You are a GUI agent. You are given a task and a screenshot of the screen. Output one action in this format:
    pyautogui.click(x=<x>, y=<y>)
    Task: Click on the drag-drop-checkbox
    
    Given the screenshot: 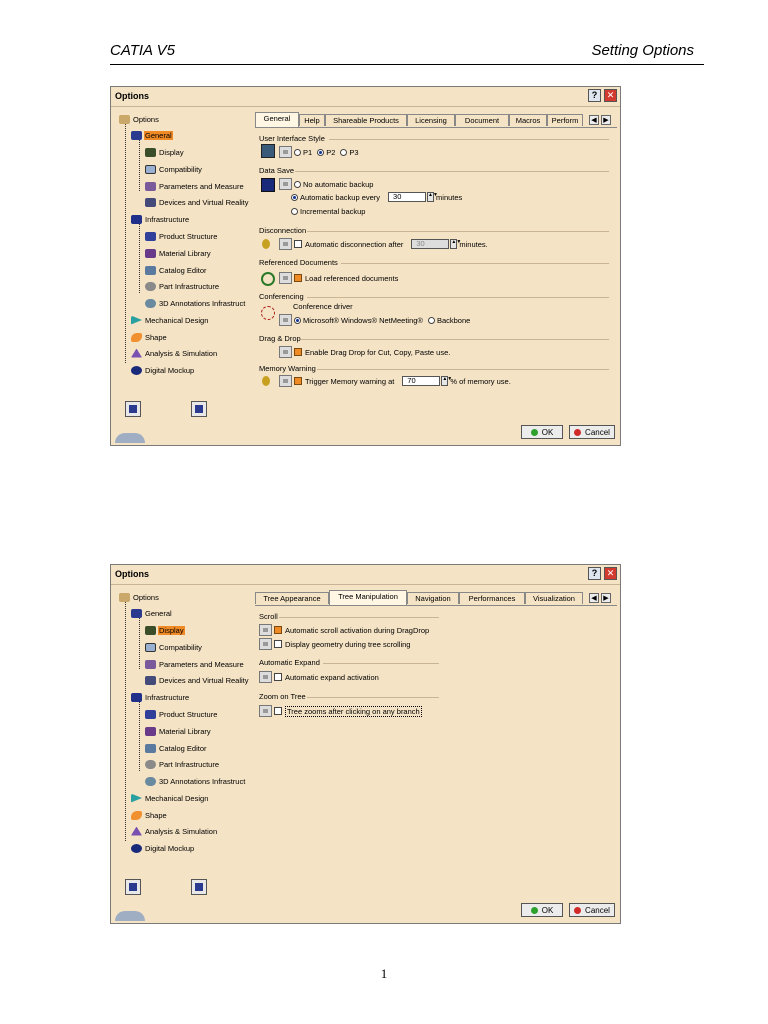 What is the action you would take?
    pyautogui.click(x=298, y=352)
    